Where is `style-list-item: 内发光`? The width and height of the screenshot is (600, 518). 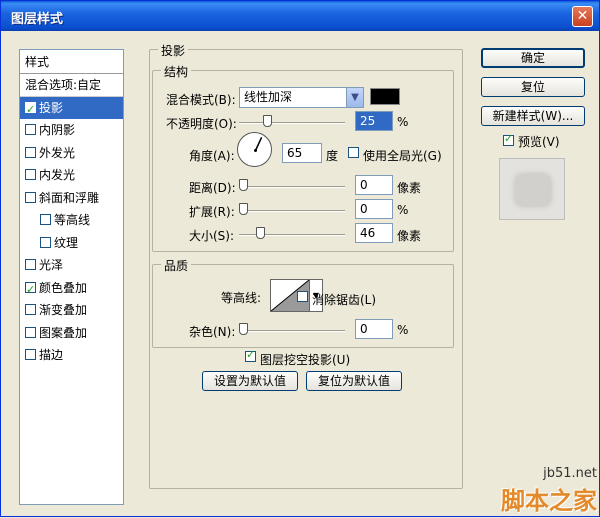 style-list-item: 内发光 is located at coordinates (71, 175).